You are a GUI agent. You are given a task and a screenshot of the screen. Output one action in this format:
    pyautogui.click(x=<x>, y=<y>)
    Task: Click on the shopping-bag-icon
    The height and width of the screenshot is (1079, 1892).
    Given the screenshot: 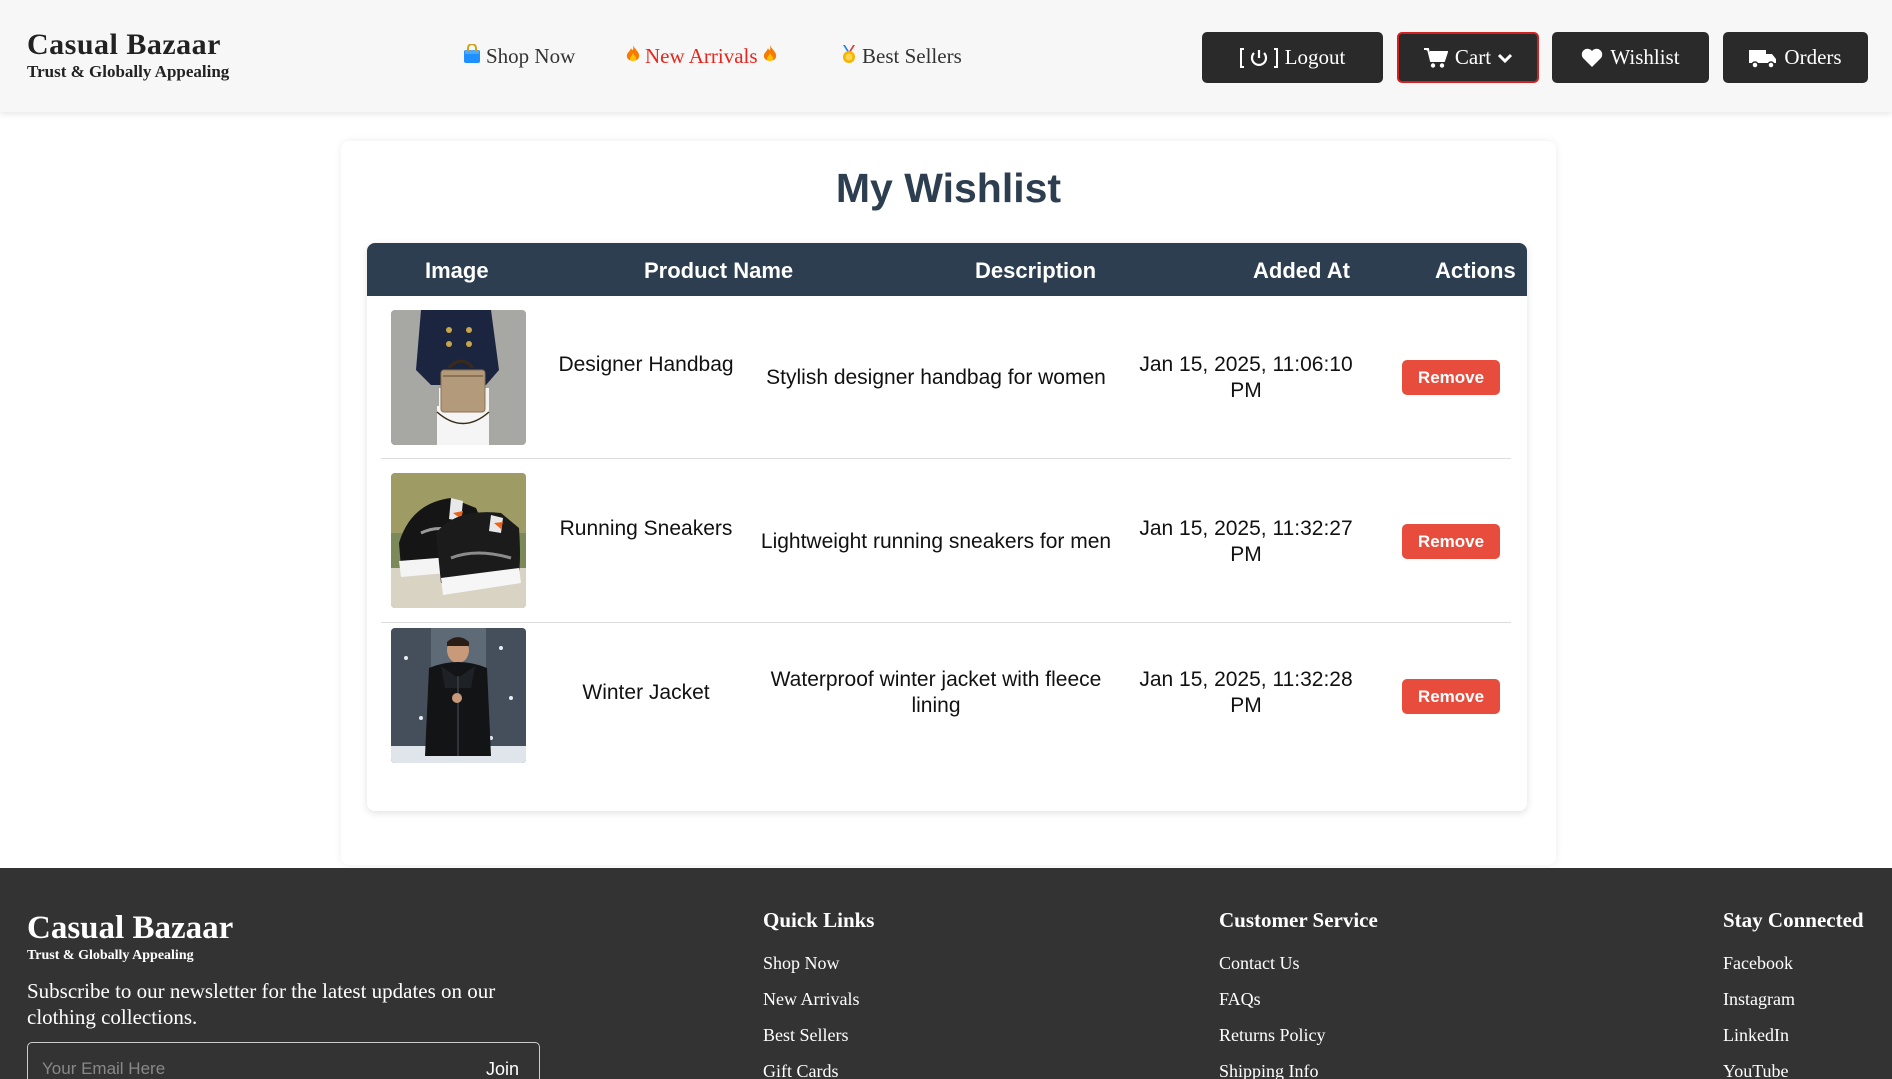 What is the action you would take?
    pyautogui.click(x=472, y=56)
    